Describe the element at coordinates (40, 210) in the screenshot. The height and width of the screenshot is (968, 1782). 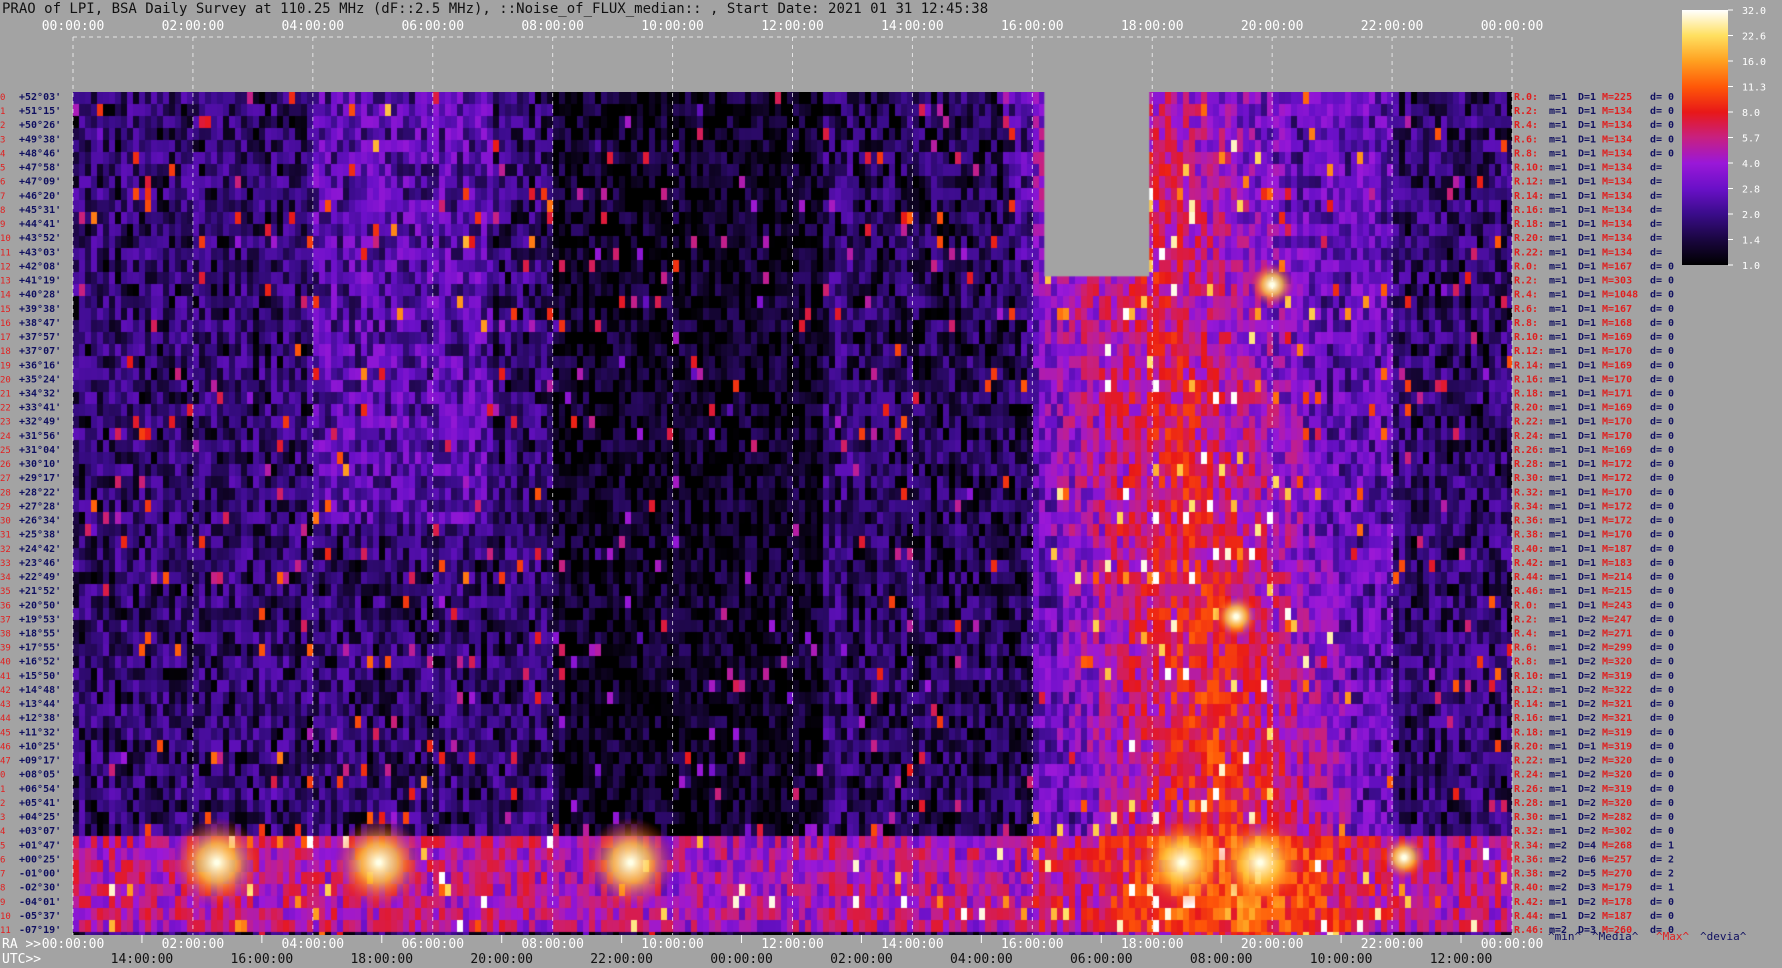
I see `dec-tick-label: +45°31'` at that location.